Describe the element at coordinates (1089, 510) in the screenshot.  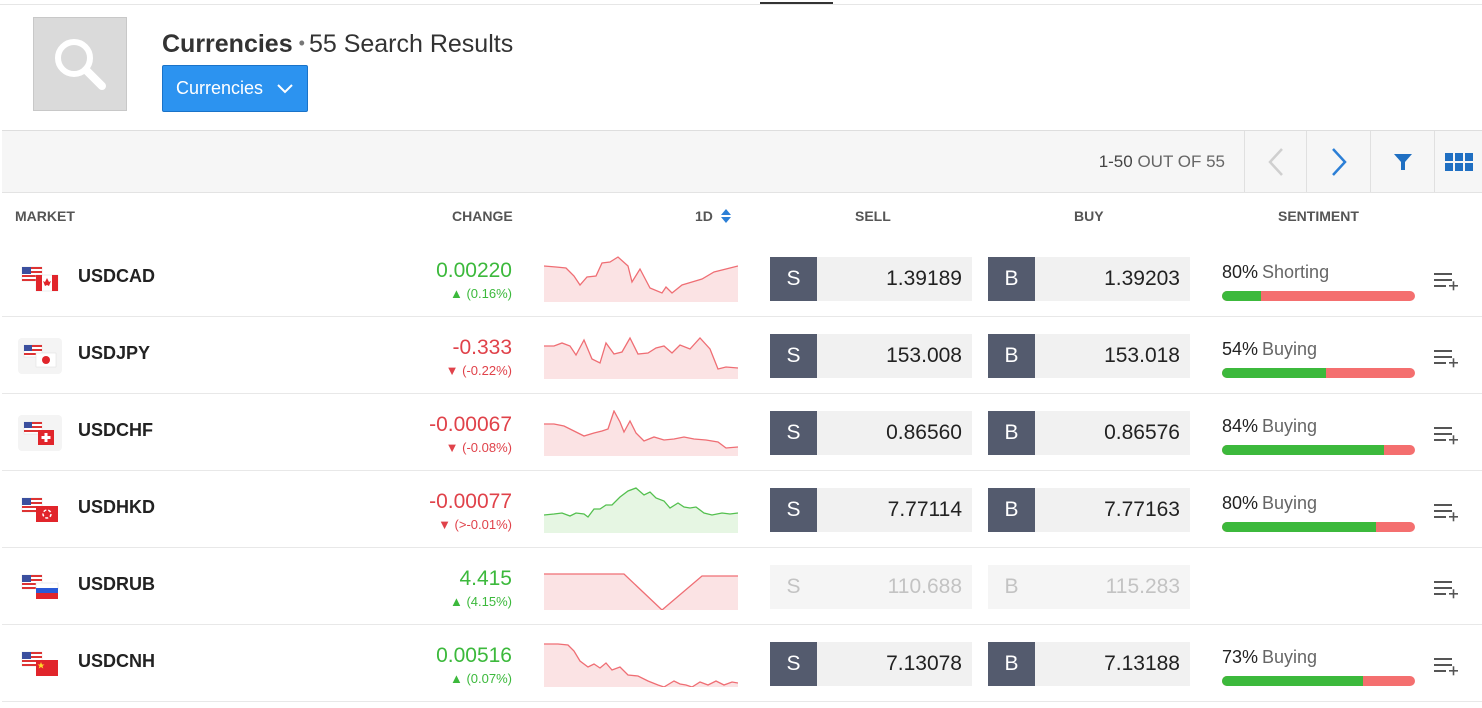
I see `buy-button: B 7.77163` at that location.